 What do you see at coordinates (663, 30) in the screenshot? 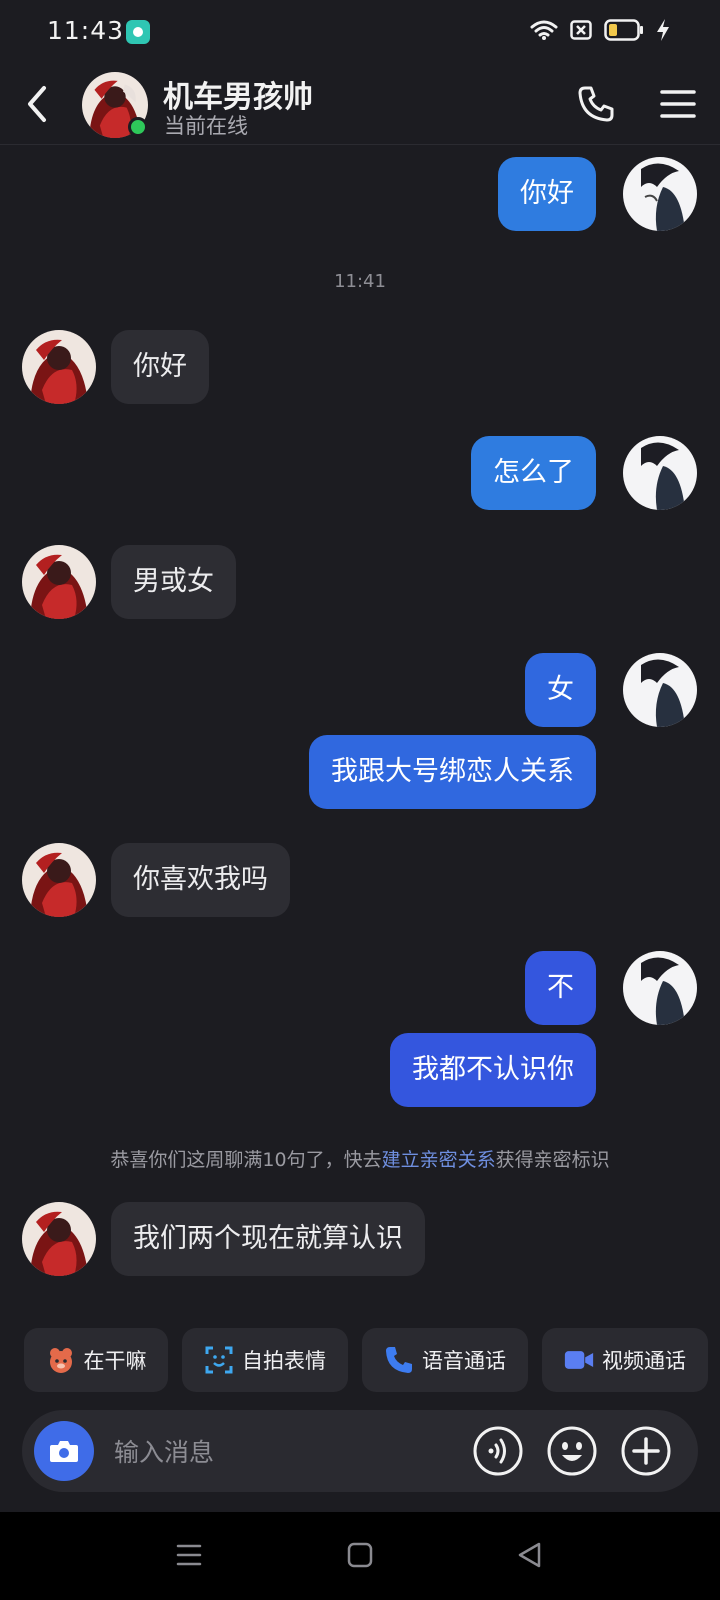
I see `charging-icon` at bounding box center [663, 30].